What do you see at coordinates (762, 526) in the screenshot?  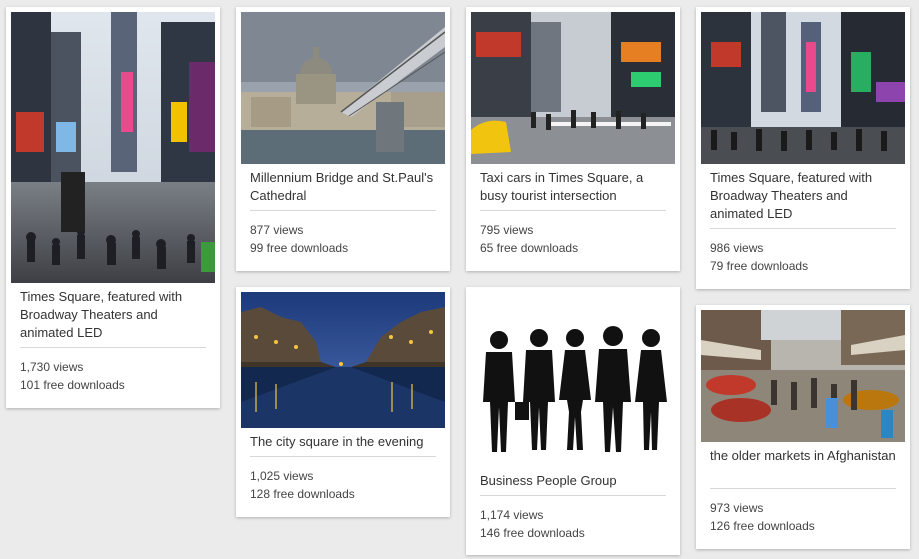 I see `card-downloads: 126 free downloads` at bounding box center [762, 526].